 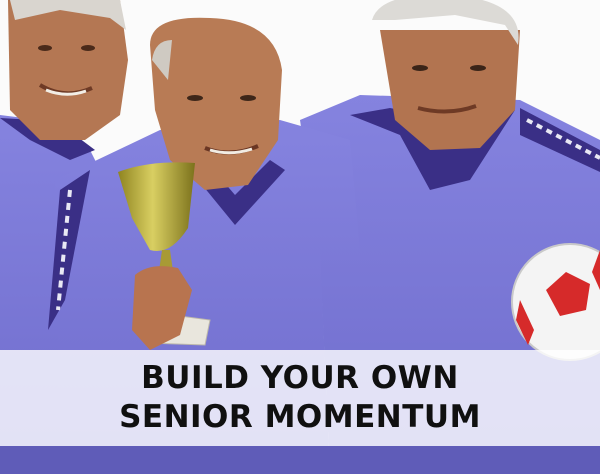 What do you see at coordinates (300, 417) in the screenshot?
I see `headline-line-2: SENIOR MOMENTUM` at bounding box center [300, 417].